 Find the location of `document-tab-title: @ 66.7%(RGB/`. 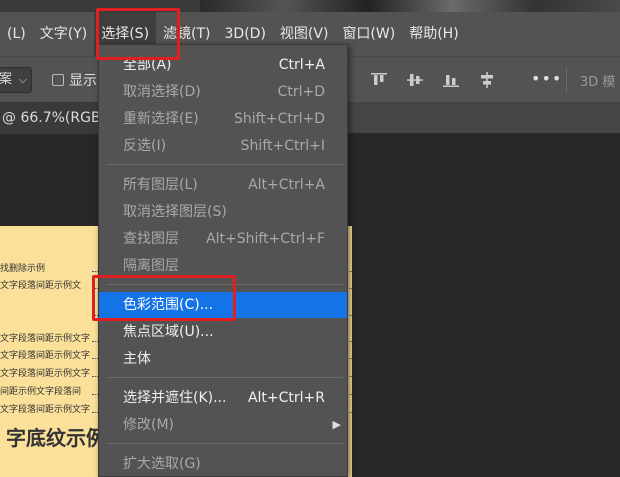

document-tab-title: @ 66.7%(RGB/ is located at coordinates (54, 118).